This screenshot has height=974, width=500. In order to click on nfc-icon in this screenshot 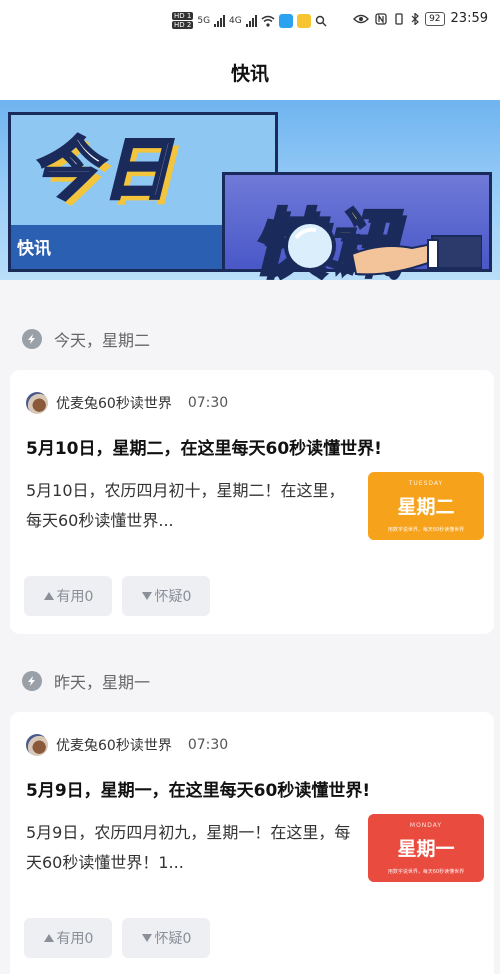, I will do `click(381, 18)`.